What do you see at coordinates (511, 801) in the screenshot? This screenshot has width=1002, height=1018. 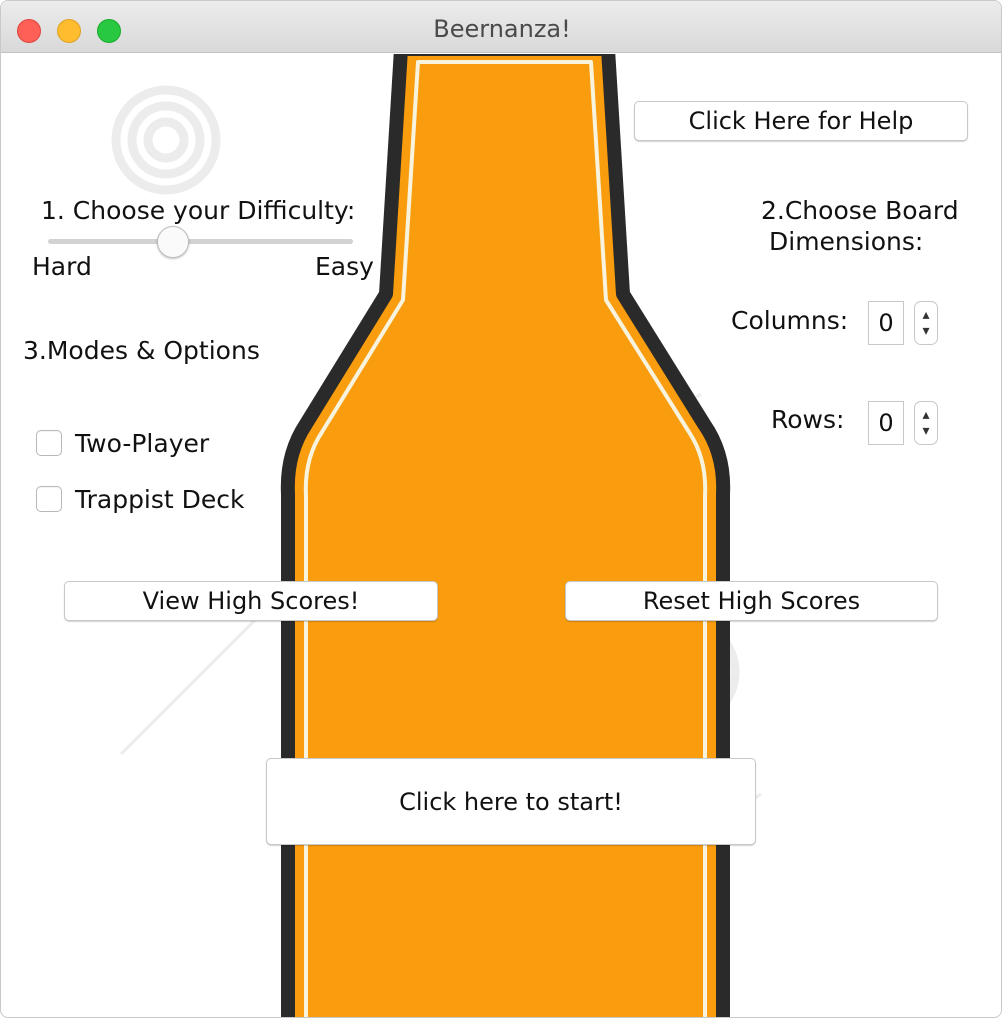 I see `start-button: Click here to start!` at bounding box center [511, 801].